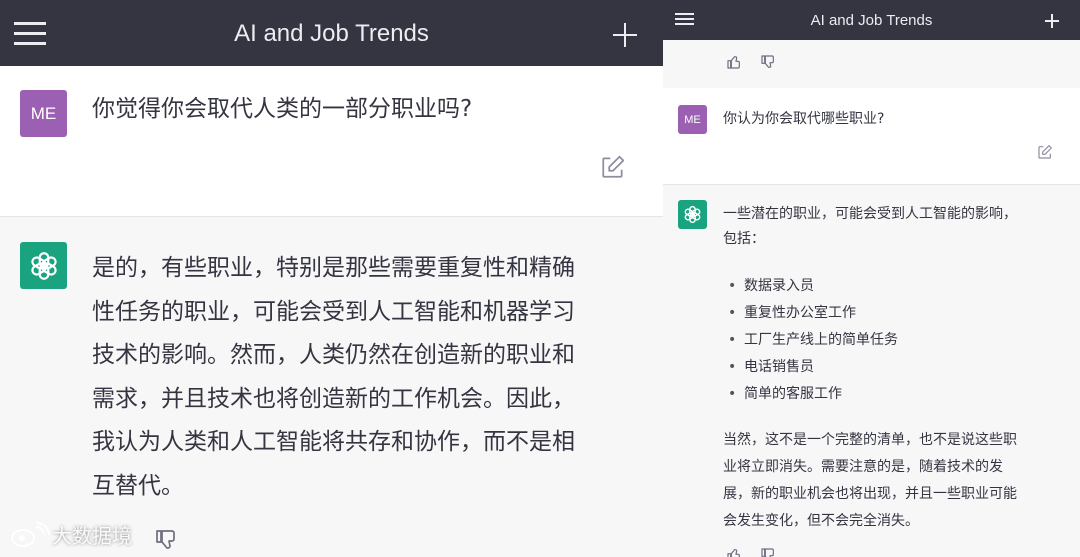  I want to click on assistant-line: 互替代。, so click(138, 485).